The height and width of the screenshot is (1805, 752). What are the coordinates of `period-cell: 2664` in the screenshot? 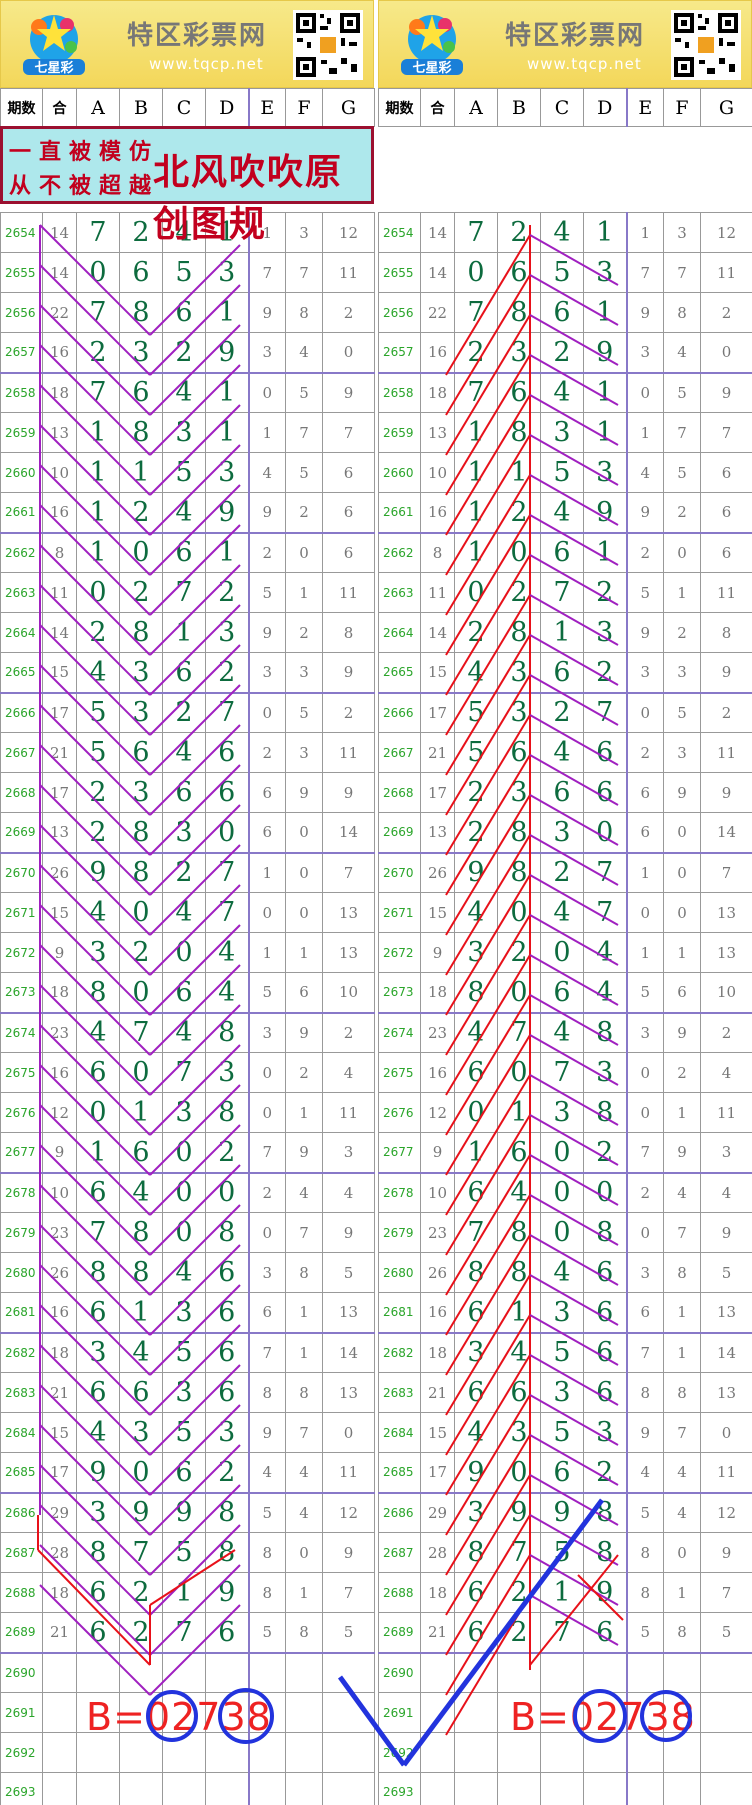 It's located at (399, 632).